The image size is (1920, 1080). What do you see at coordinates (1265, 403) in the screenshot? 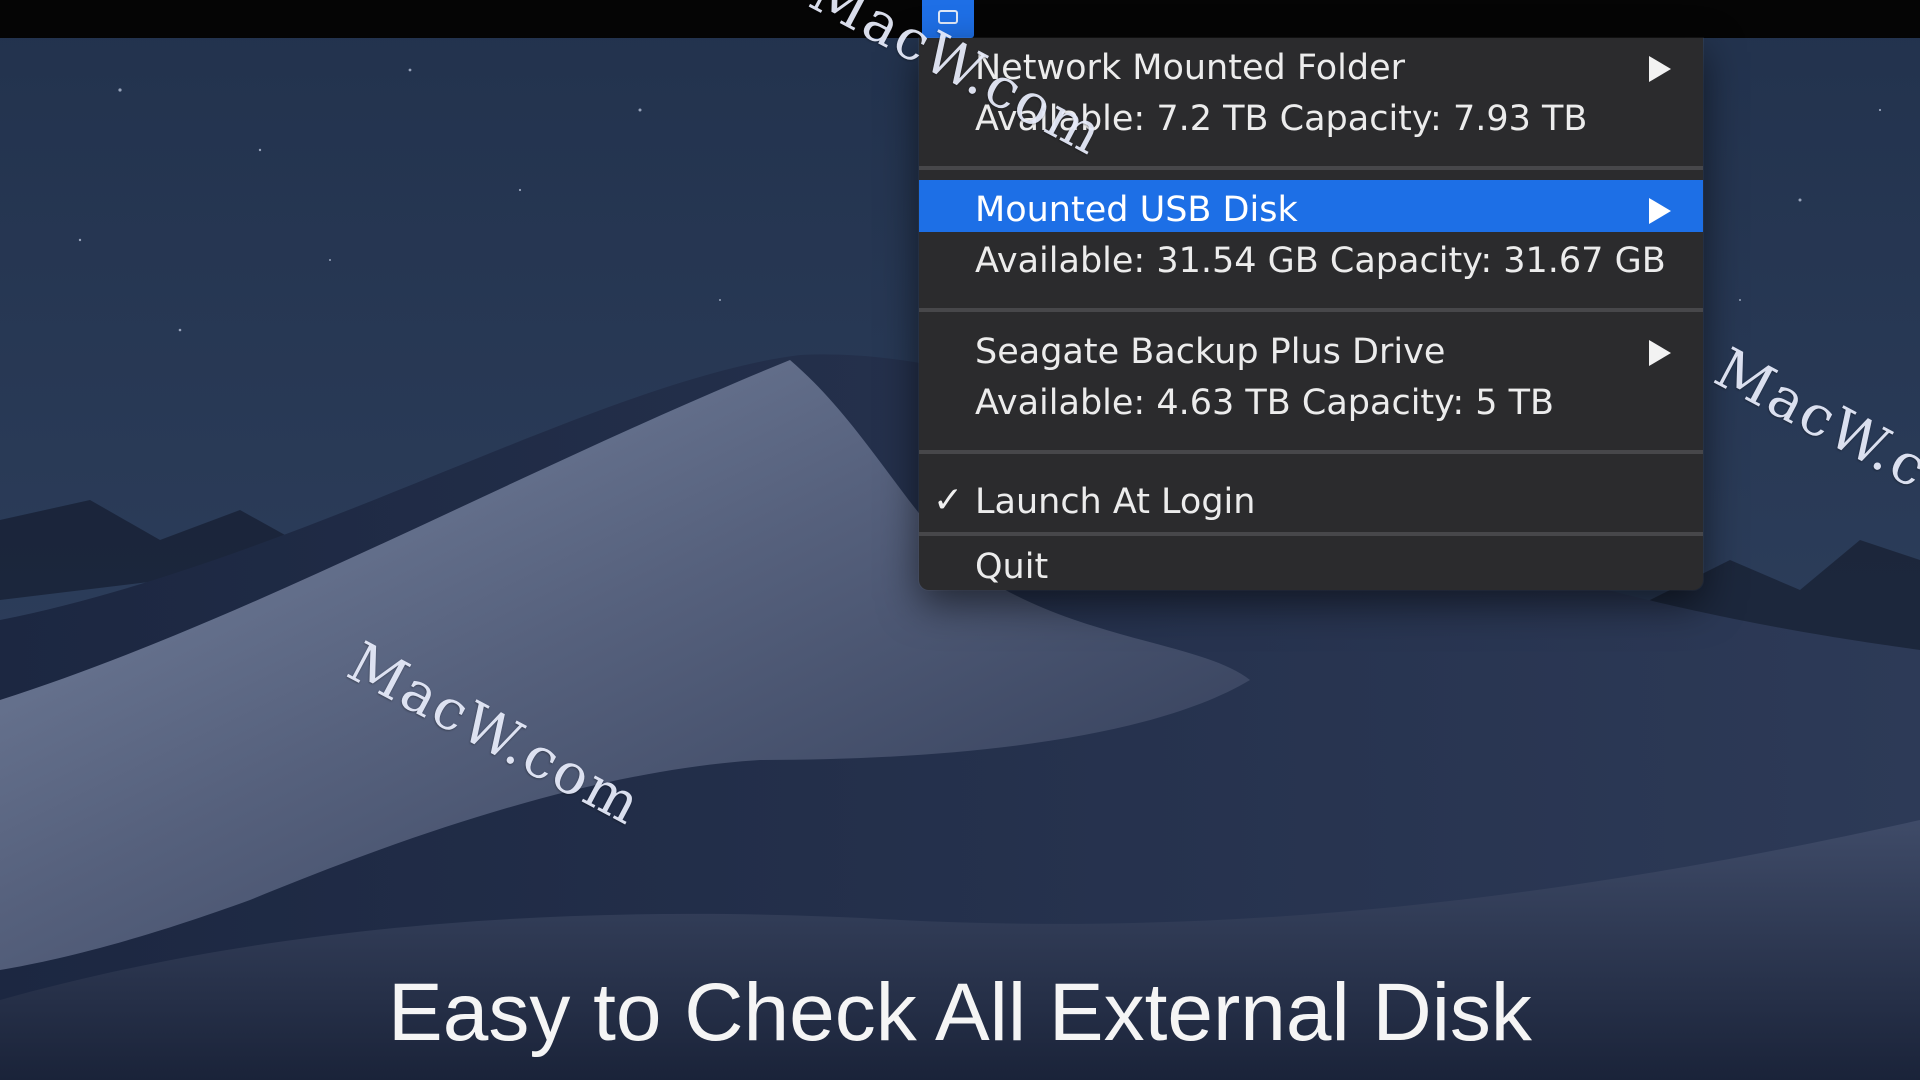
I see `menu-item-details: Available: 4.63 TB Capacity: 5 TB` at bounding box center [1265, 403].